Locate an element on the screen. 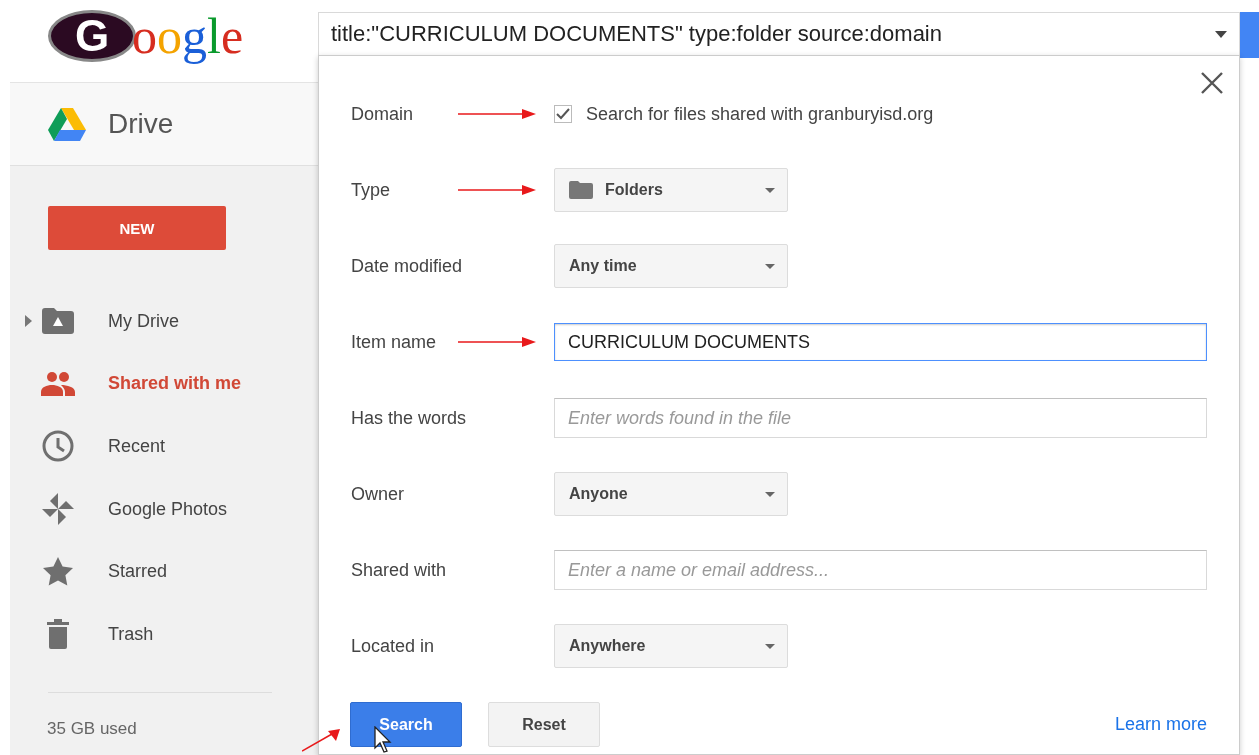 The image size is (1259, 755). dropdown: Anywhere is located at coordinates (671, 646).